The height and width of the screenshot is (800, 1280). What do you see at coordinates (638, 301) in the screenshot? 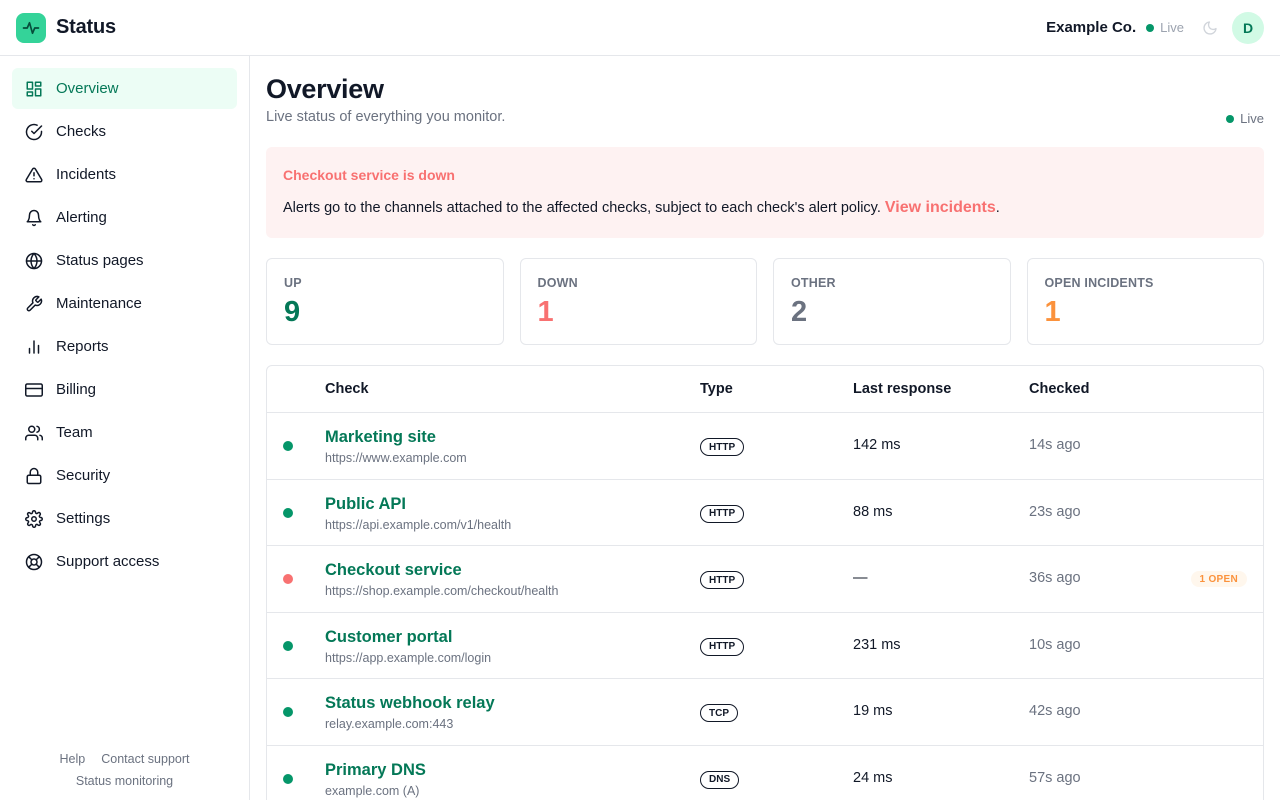
I see `stat-card-down: DOWN 1` at bounding box center [638, 301].